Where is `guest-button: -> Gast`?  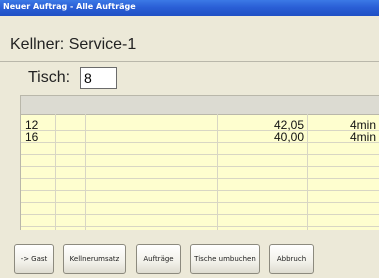
guest-button: -> Gast is located at coordinates (34, 259).